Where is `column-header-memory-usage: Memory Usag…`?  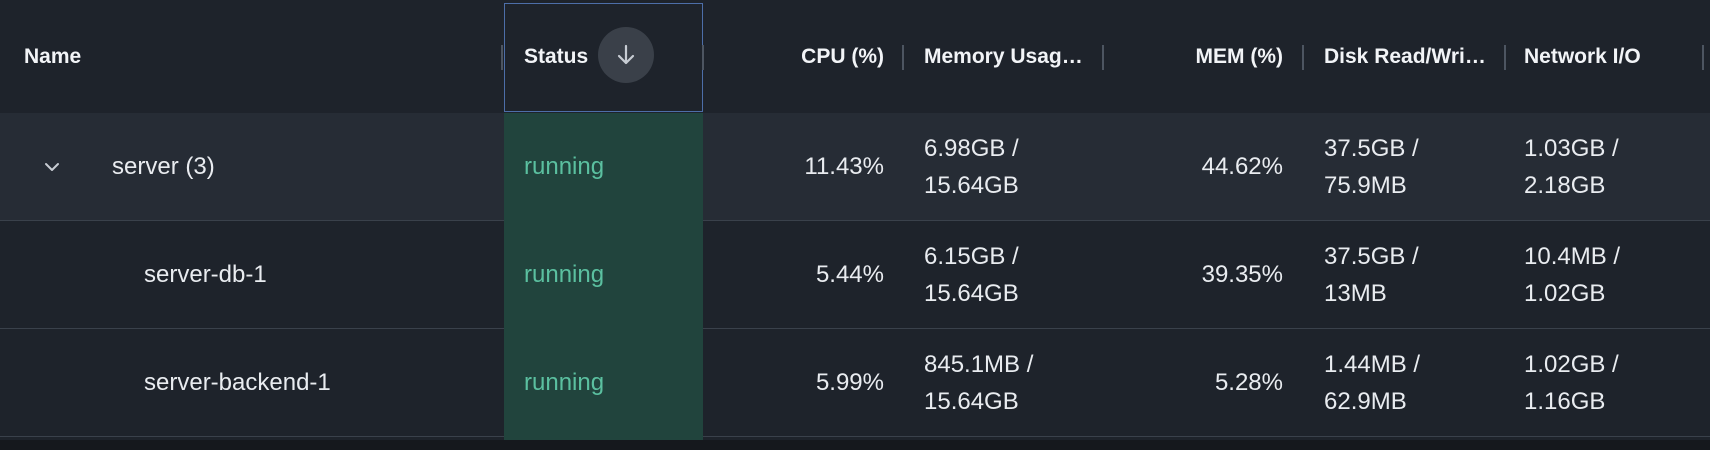 column-header-memory-usage: Memory Usag… is located at coordinates (1013, 56).